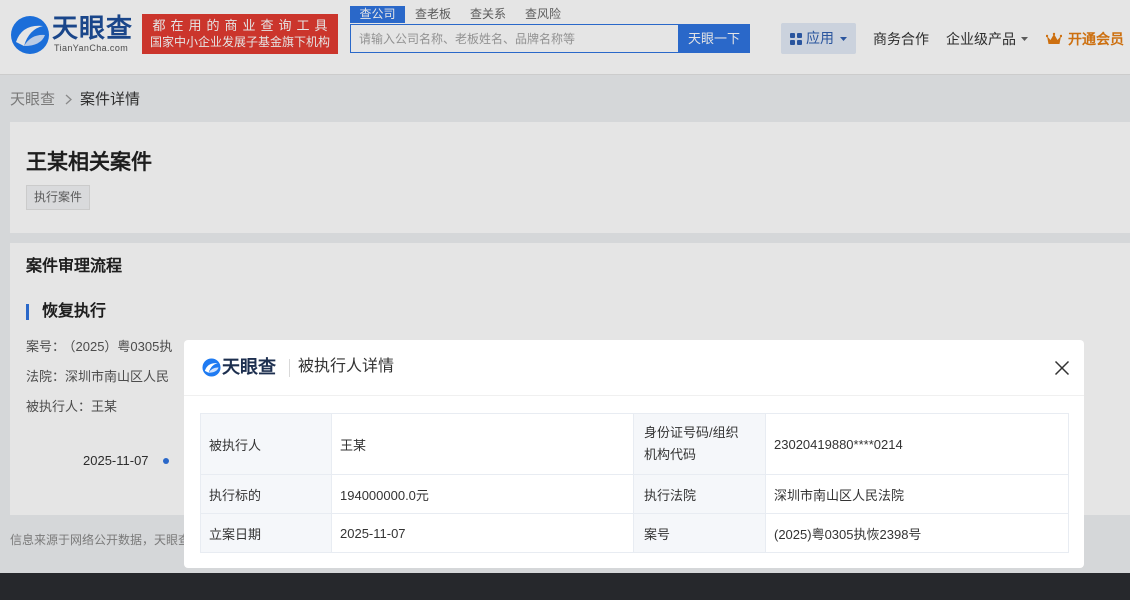  What do you see at coordinates (838, 444) in the screenshot?
I see `id-number-value: 23020419880****0214` at bounding box center [838, 444].